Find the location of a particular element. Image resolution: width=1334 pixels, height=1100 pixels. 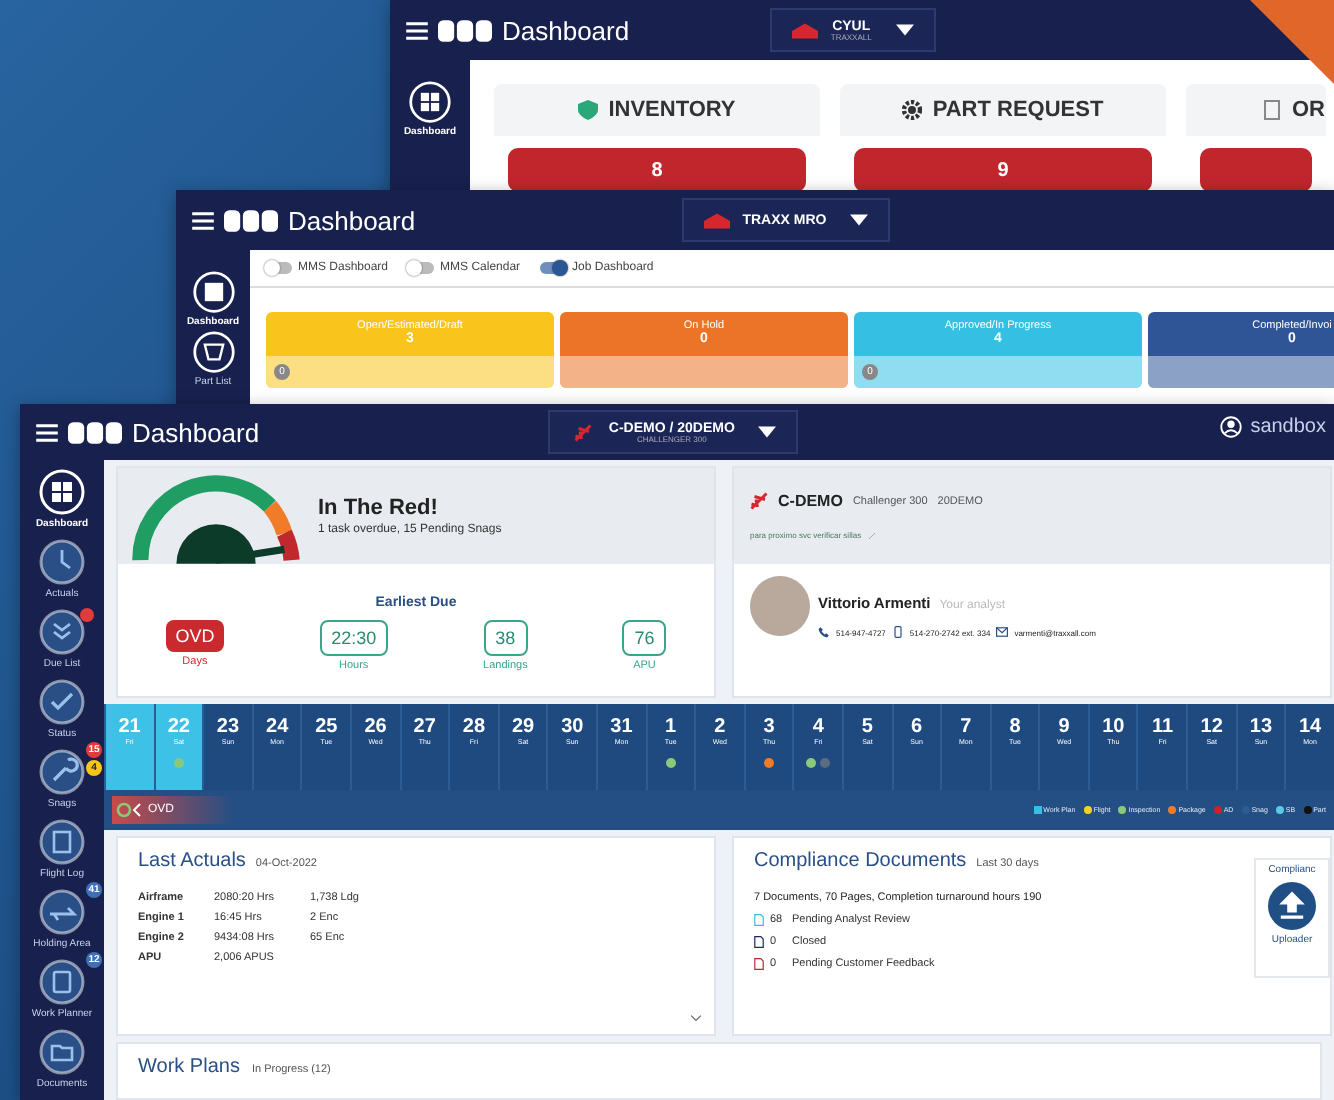

user-menu: sandbox is located at coordinates (1273, 427).